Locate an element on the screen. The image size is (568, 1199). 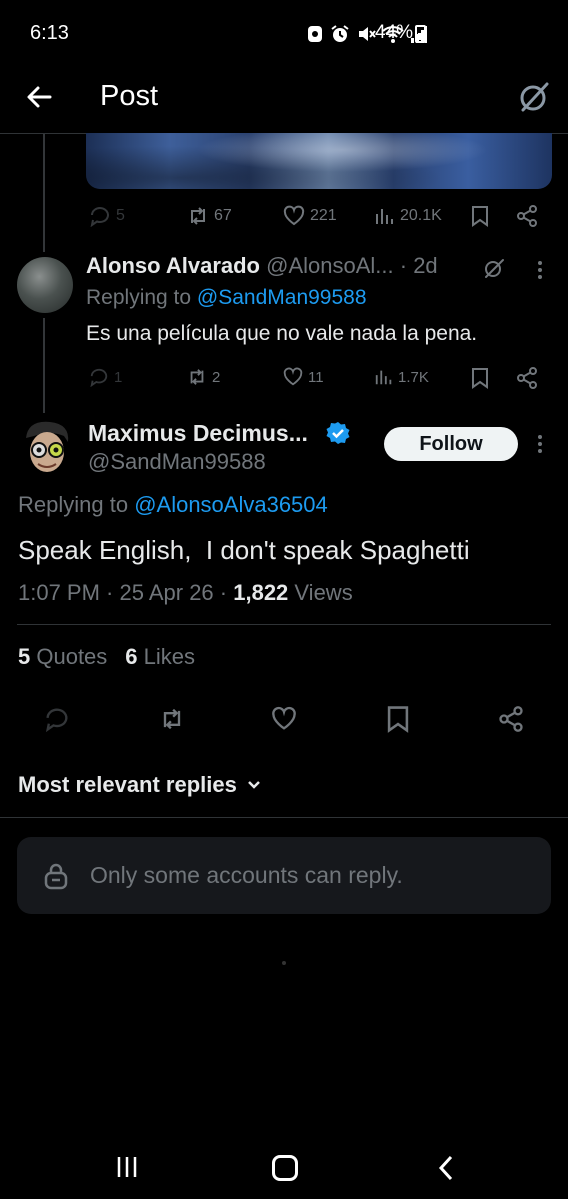
like-button is located at coordinates (284, 719).